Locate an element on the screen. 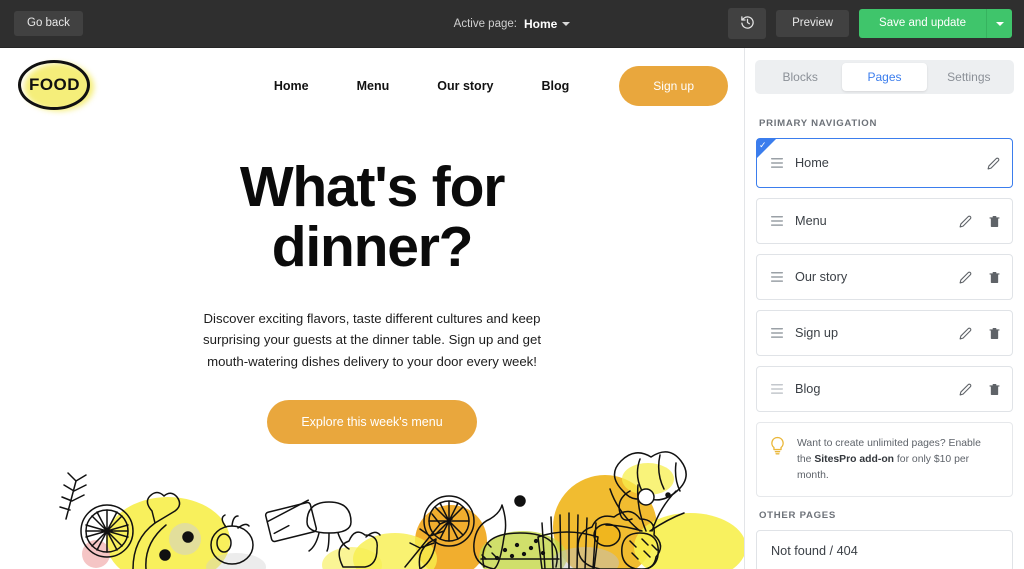 The height and width of the screenshot is (569, 1024). page-item-label: Sign up is located at coordinates (817, 333).